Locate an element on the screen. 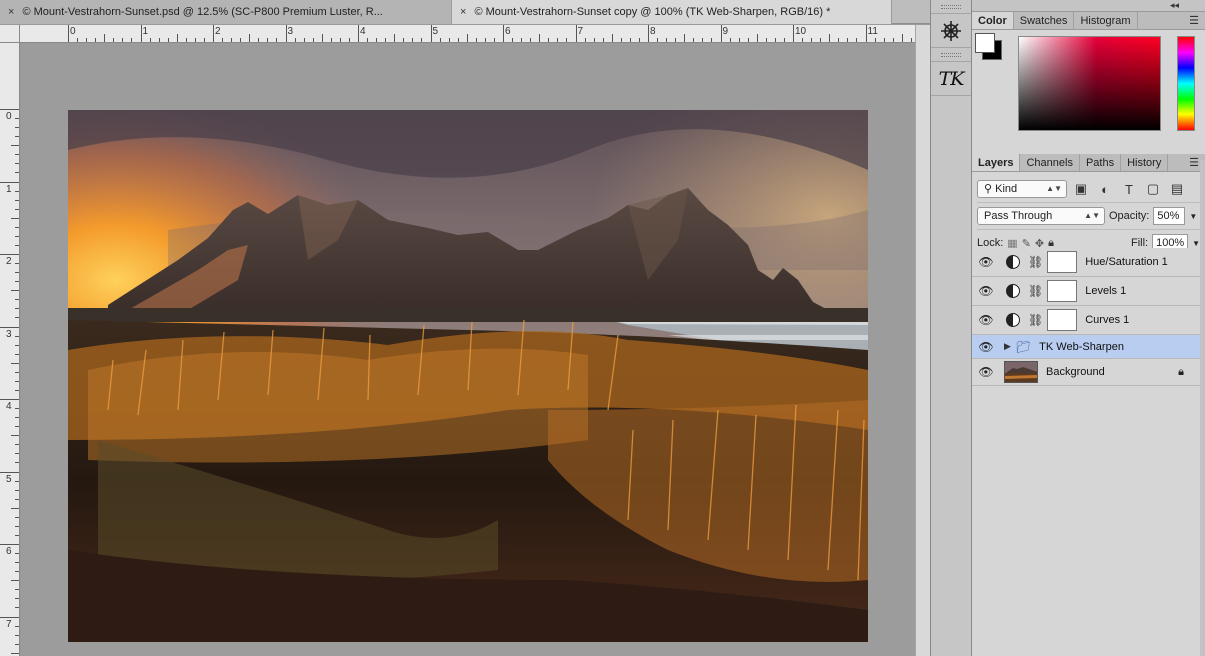  vertical-ruler: 0 1 2 3 4 5 6 7 is located at coordinates (10, 349).